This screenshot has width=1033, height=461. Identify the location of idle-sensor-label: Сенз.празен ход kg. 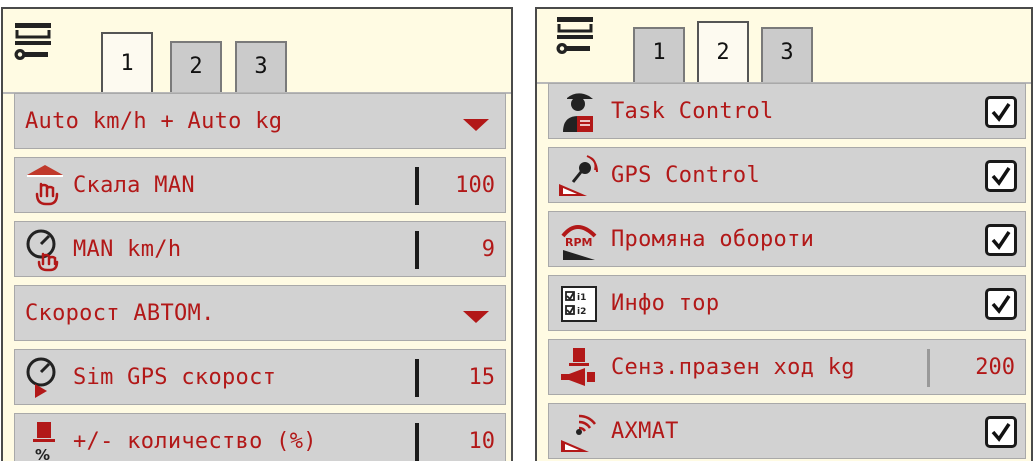
(733, 367).